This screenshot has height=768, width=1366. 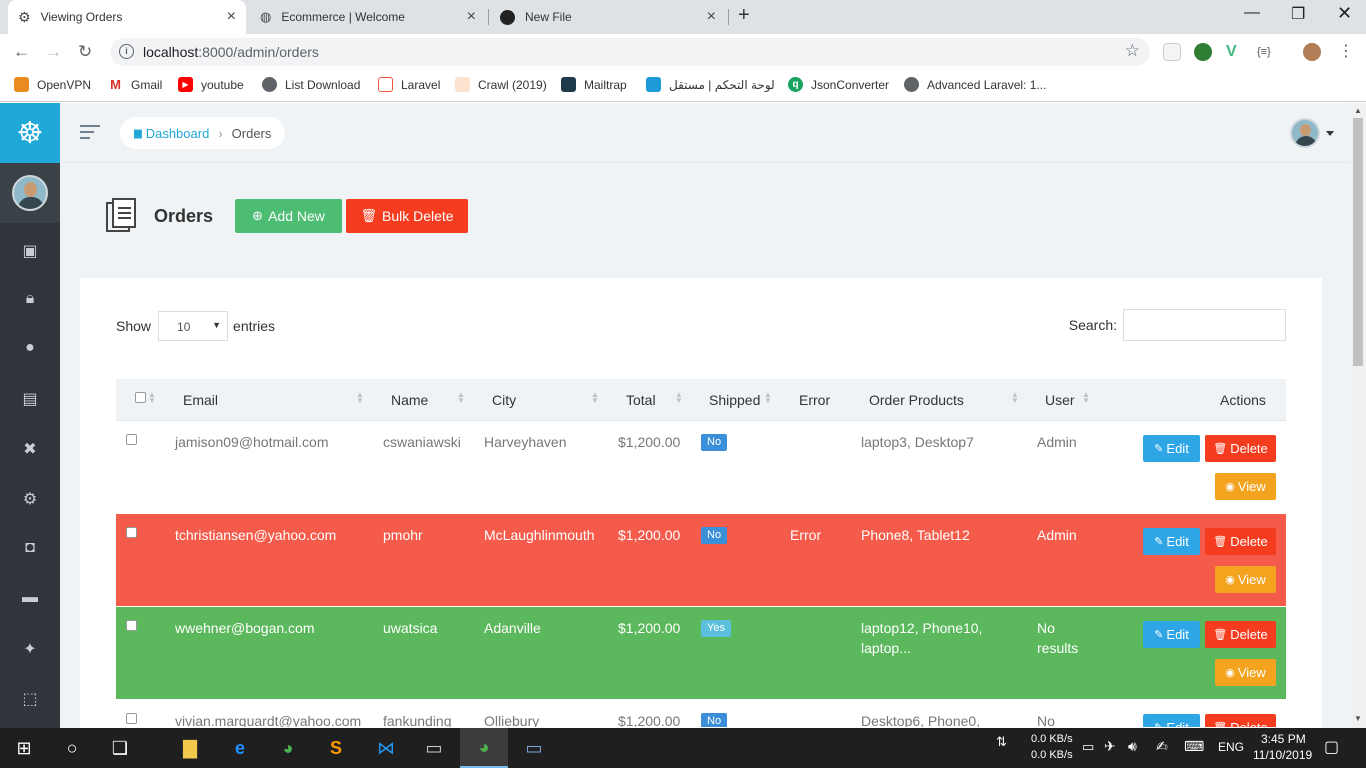 What do you see at coordinates (289, 216) in the screenshot?
I see `add-new-button: ⊕ Add New` at bounding box center [289, 216].